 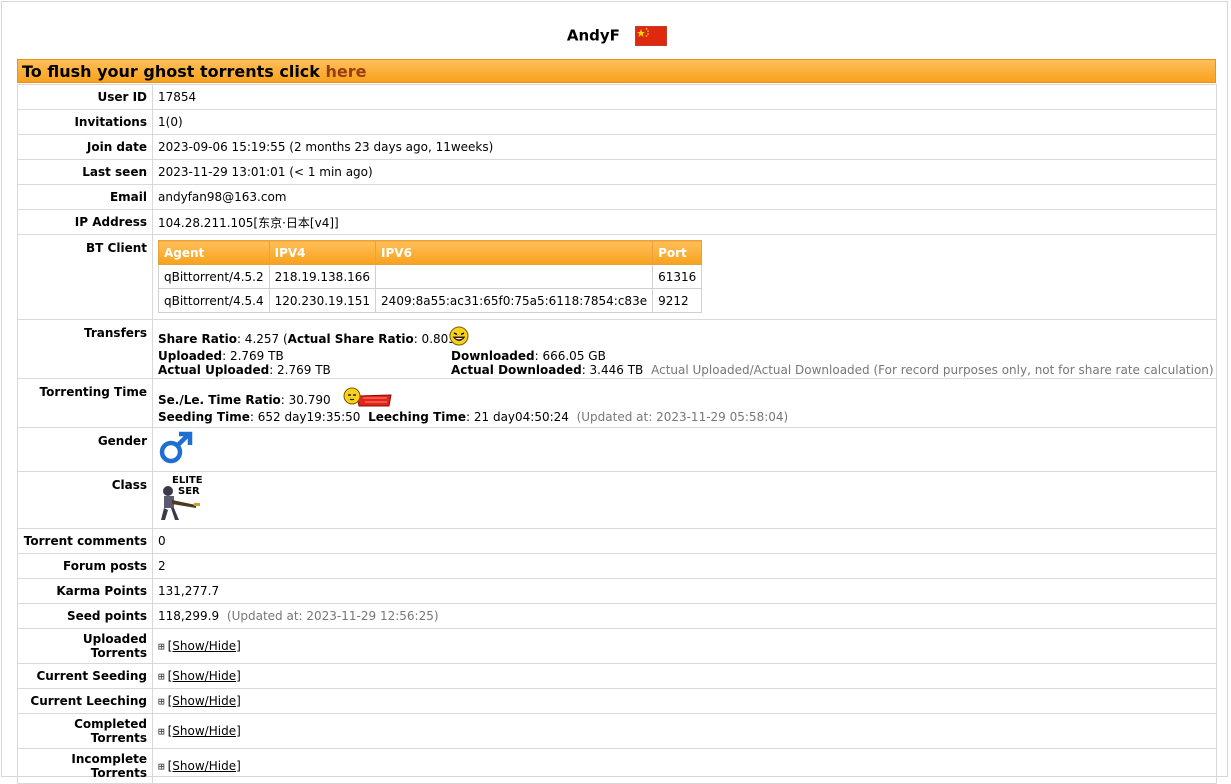 What do you see at coordinates (684, 591) in the screenshot?
I see `value-karma: 131,277.7` at bounding box center [684, 591].